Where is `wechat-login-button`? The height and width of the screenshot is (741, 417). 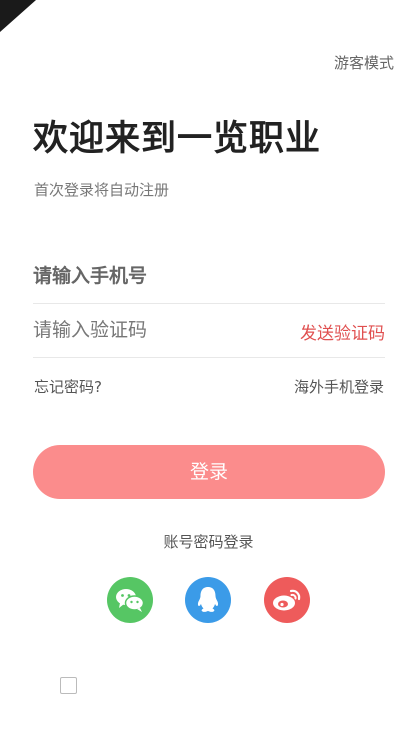
wechat-login-button is located at coordinates (130, 600).